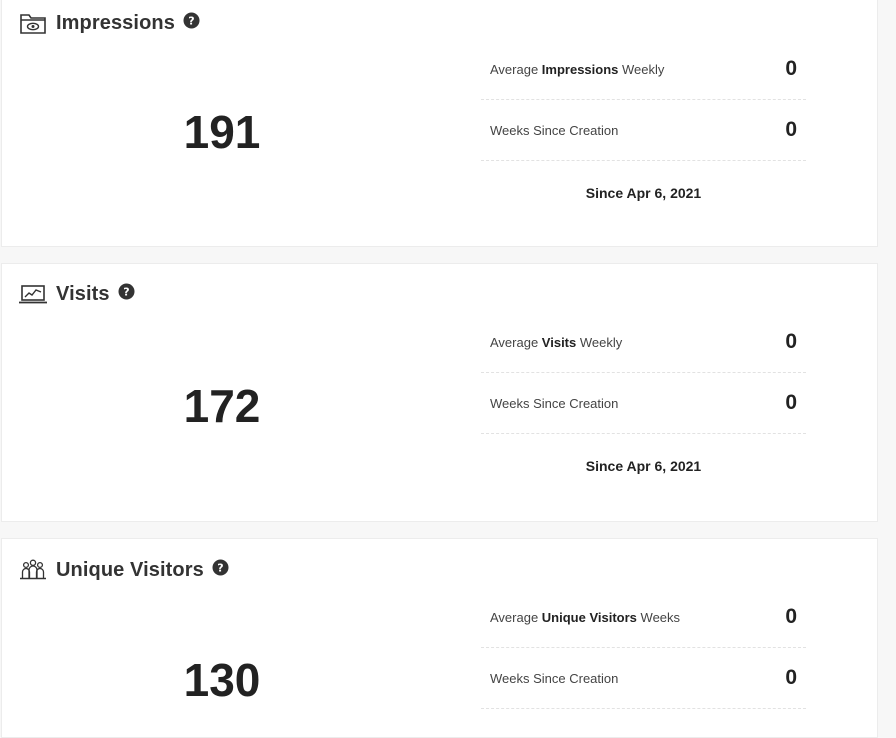 This screenshot has height=738, width=896. I want to click on average-weekly-label: Average Impressions Weekly, so click(577, 69).